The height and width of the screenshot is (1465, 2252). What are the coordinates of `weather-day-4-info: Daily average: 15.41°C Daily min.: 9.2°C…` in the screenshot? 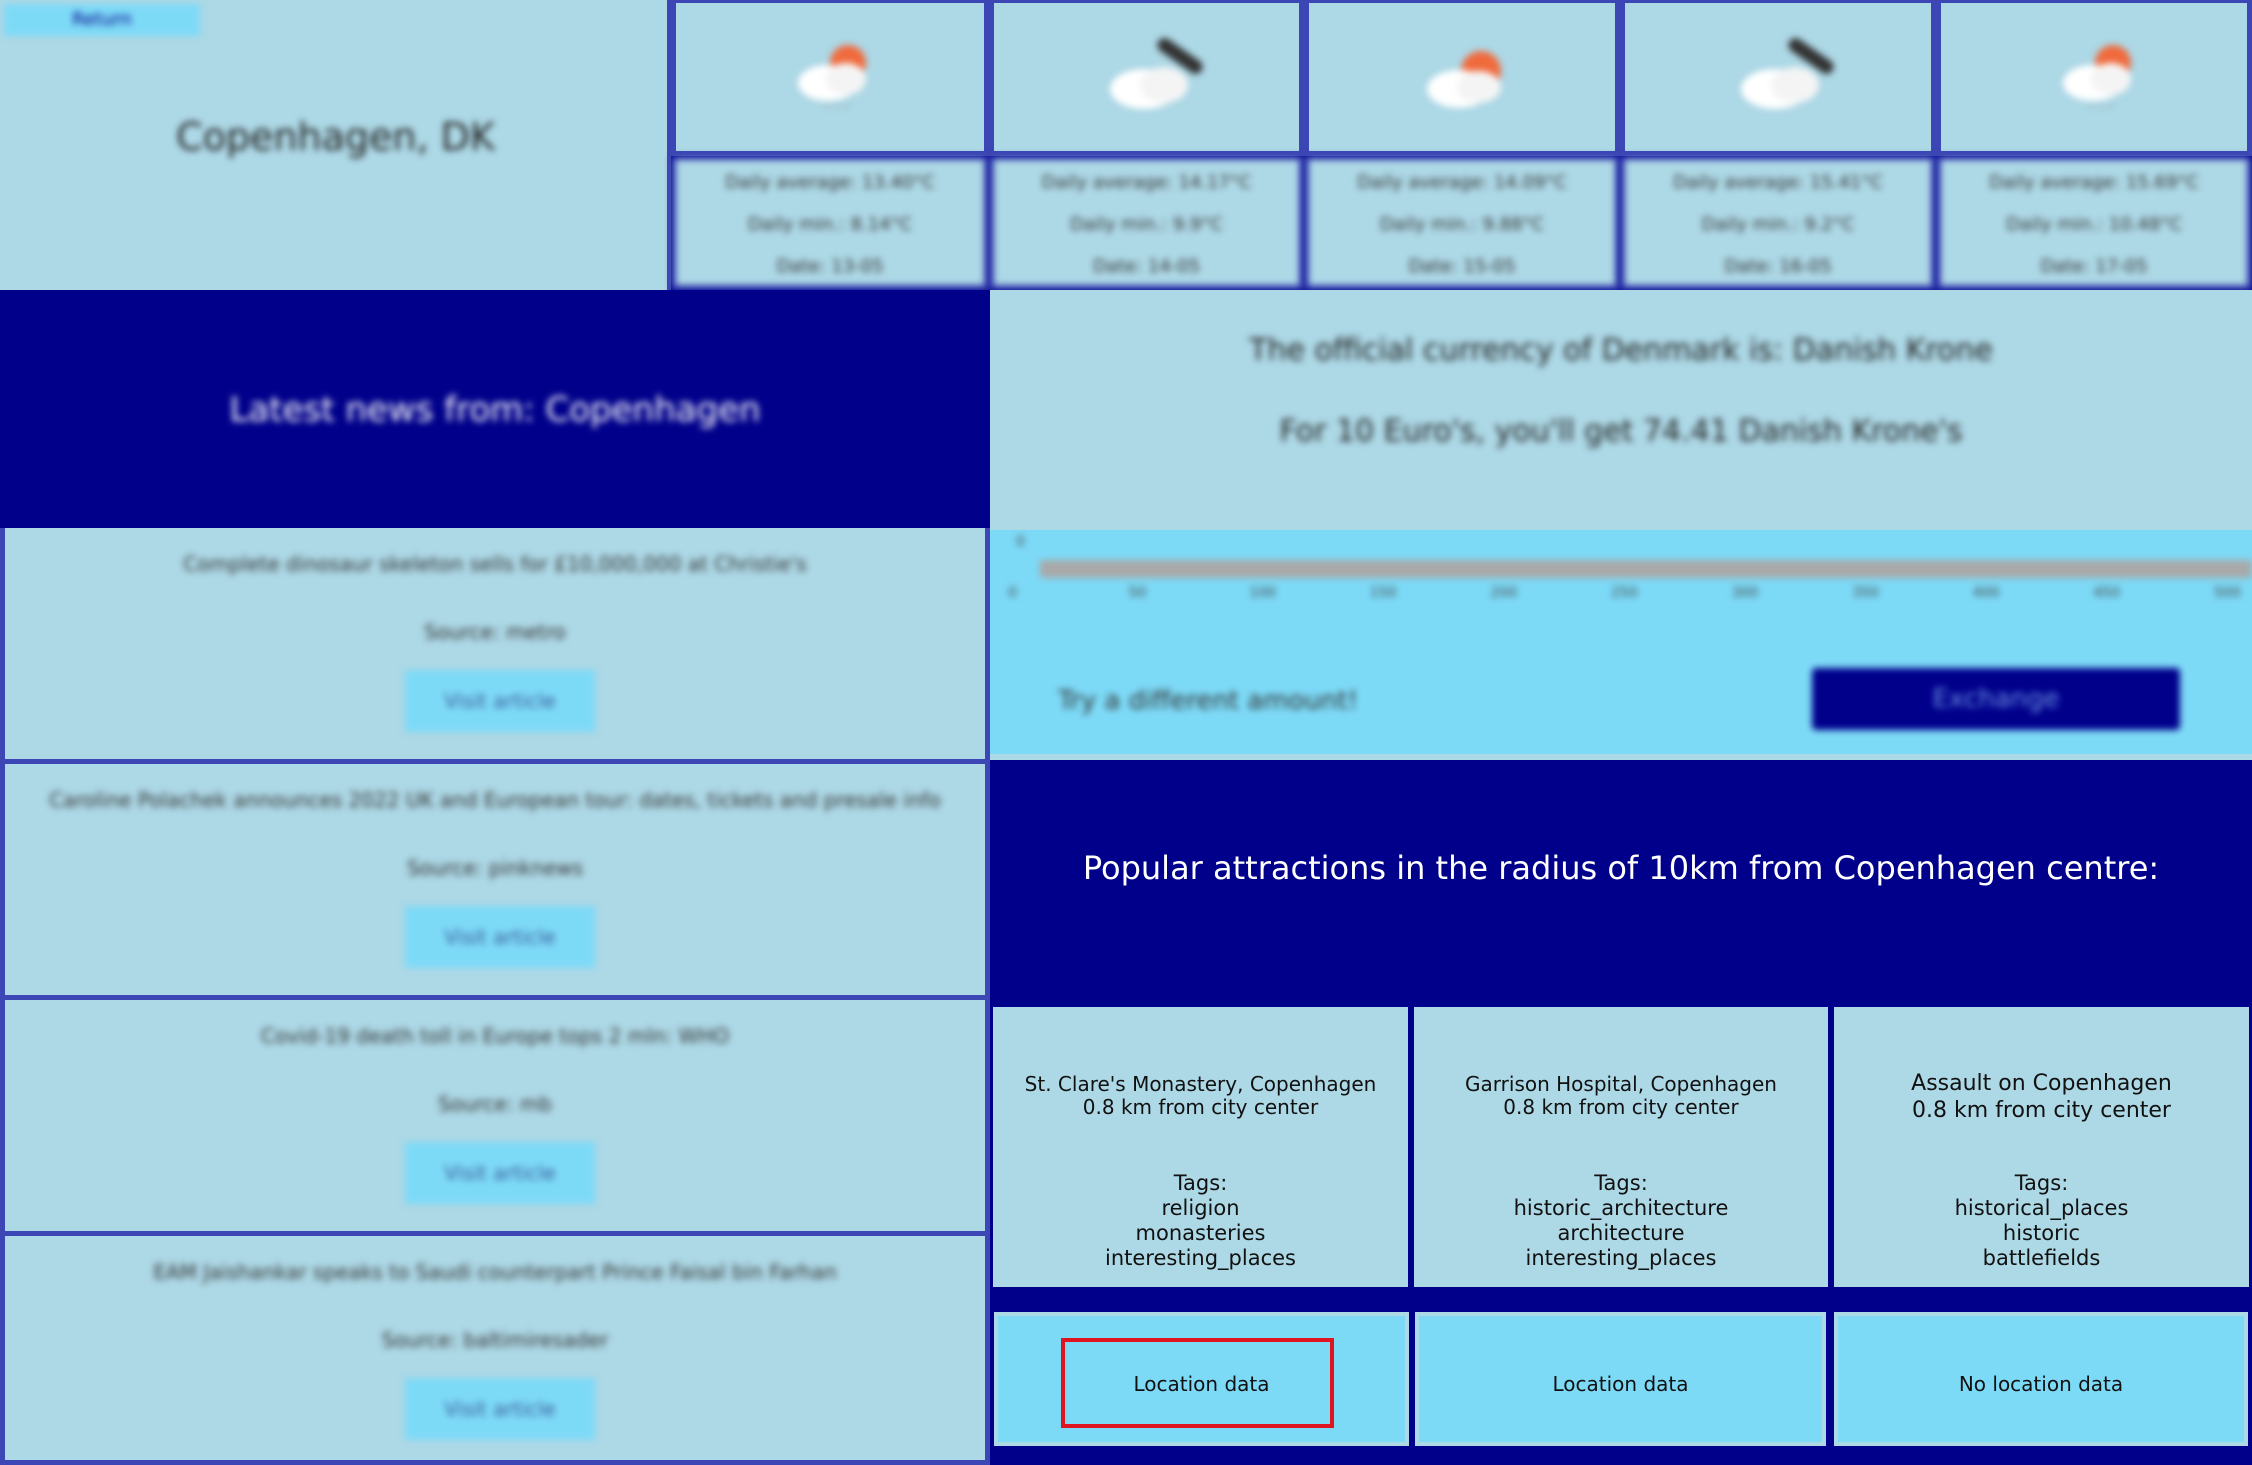 It's located at (1778, 223).